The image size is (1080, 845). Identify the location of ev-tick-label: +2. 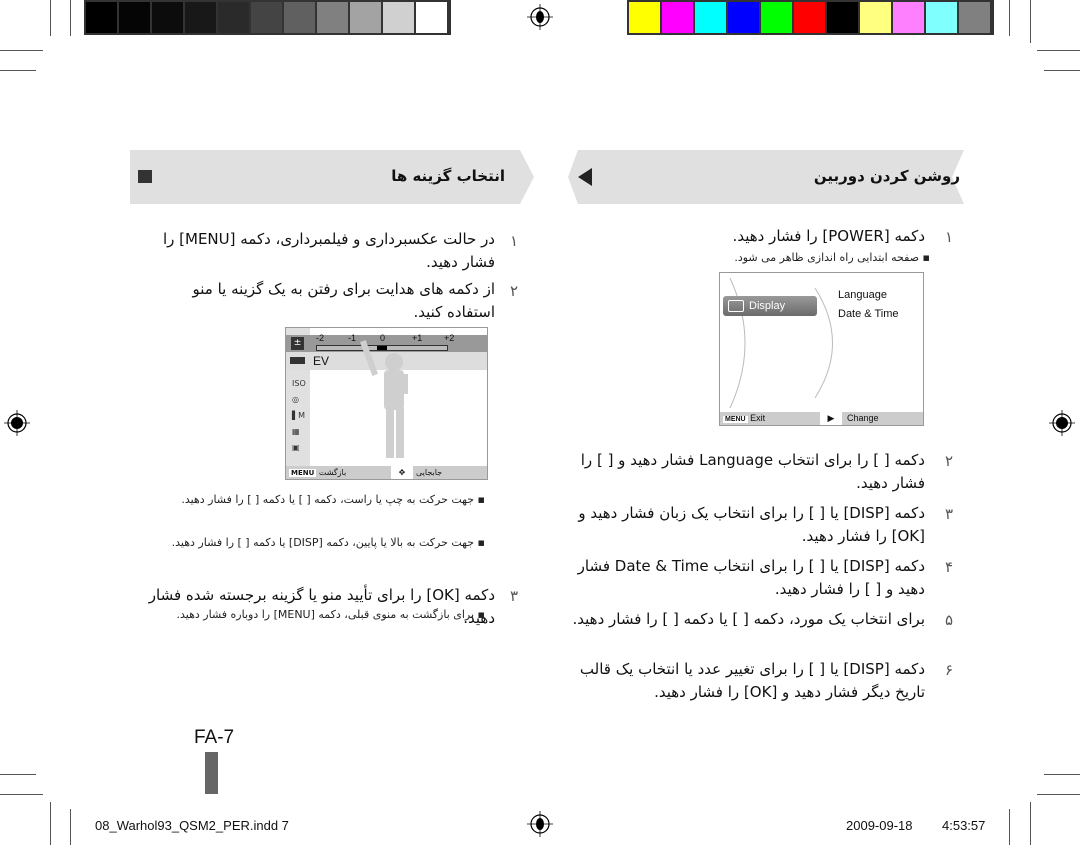
(449, 338).